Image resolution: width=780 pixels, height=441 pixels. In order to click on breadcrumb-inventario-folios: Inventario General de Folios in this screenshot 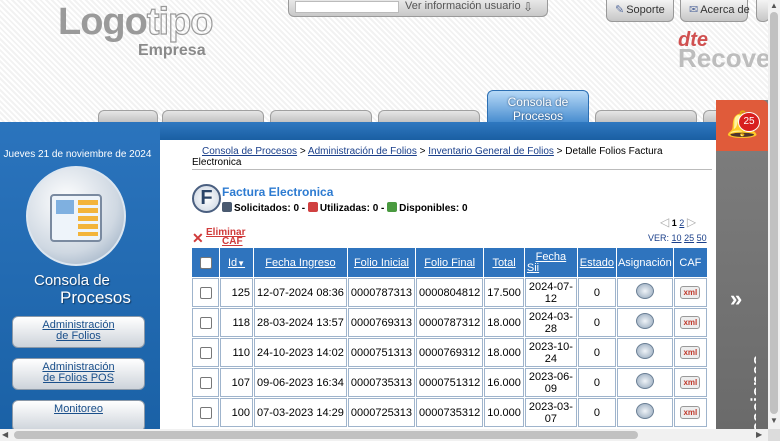, I will do `click(491, 151)`.